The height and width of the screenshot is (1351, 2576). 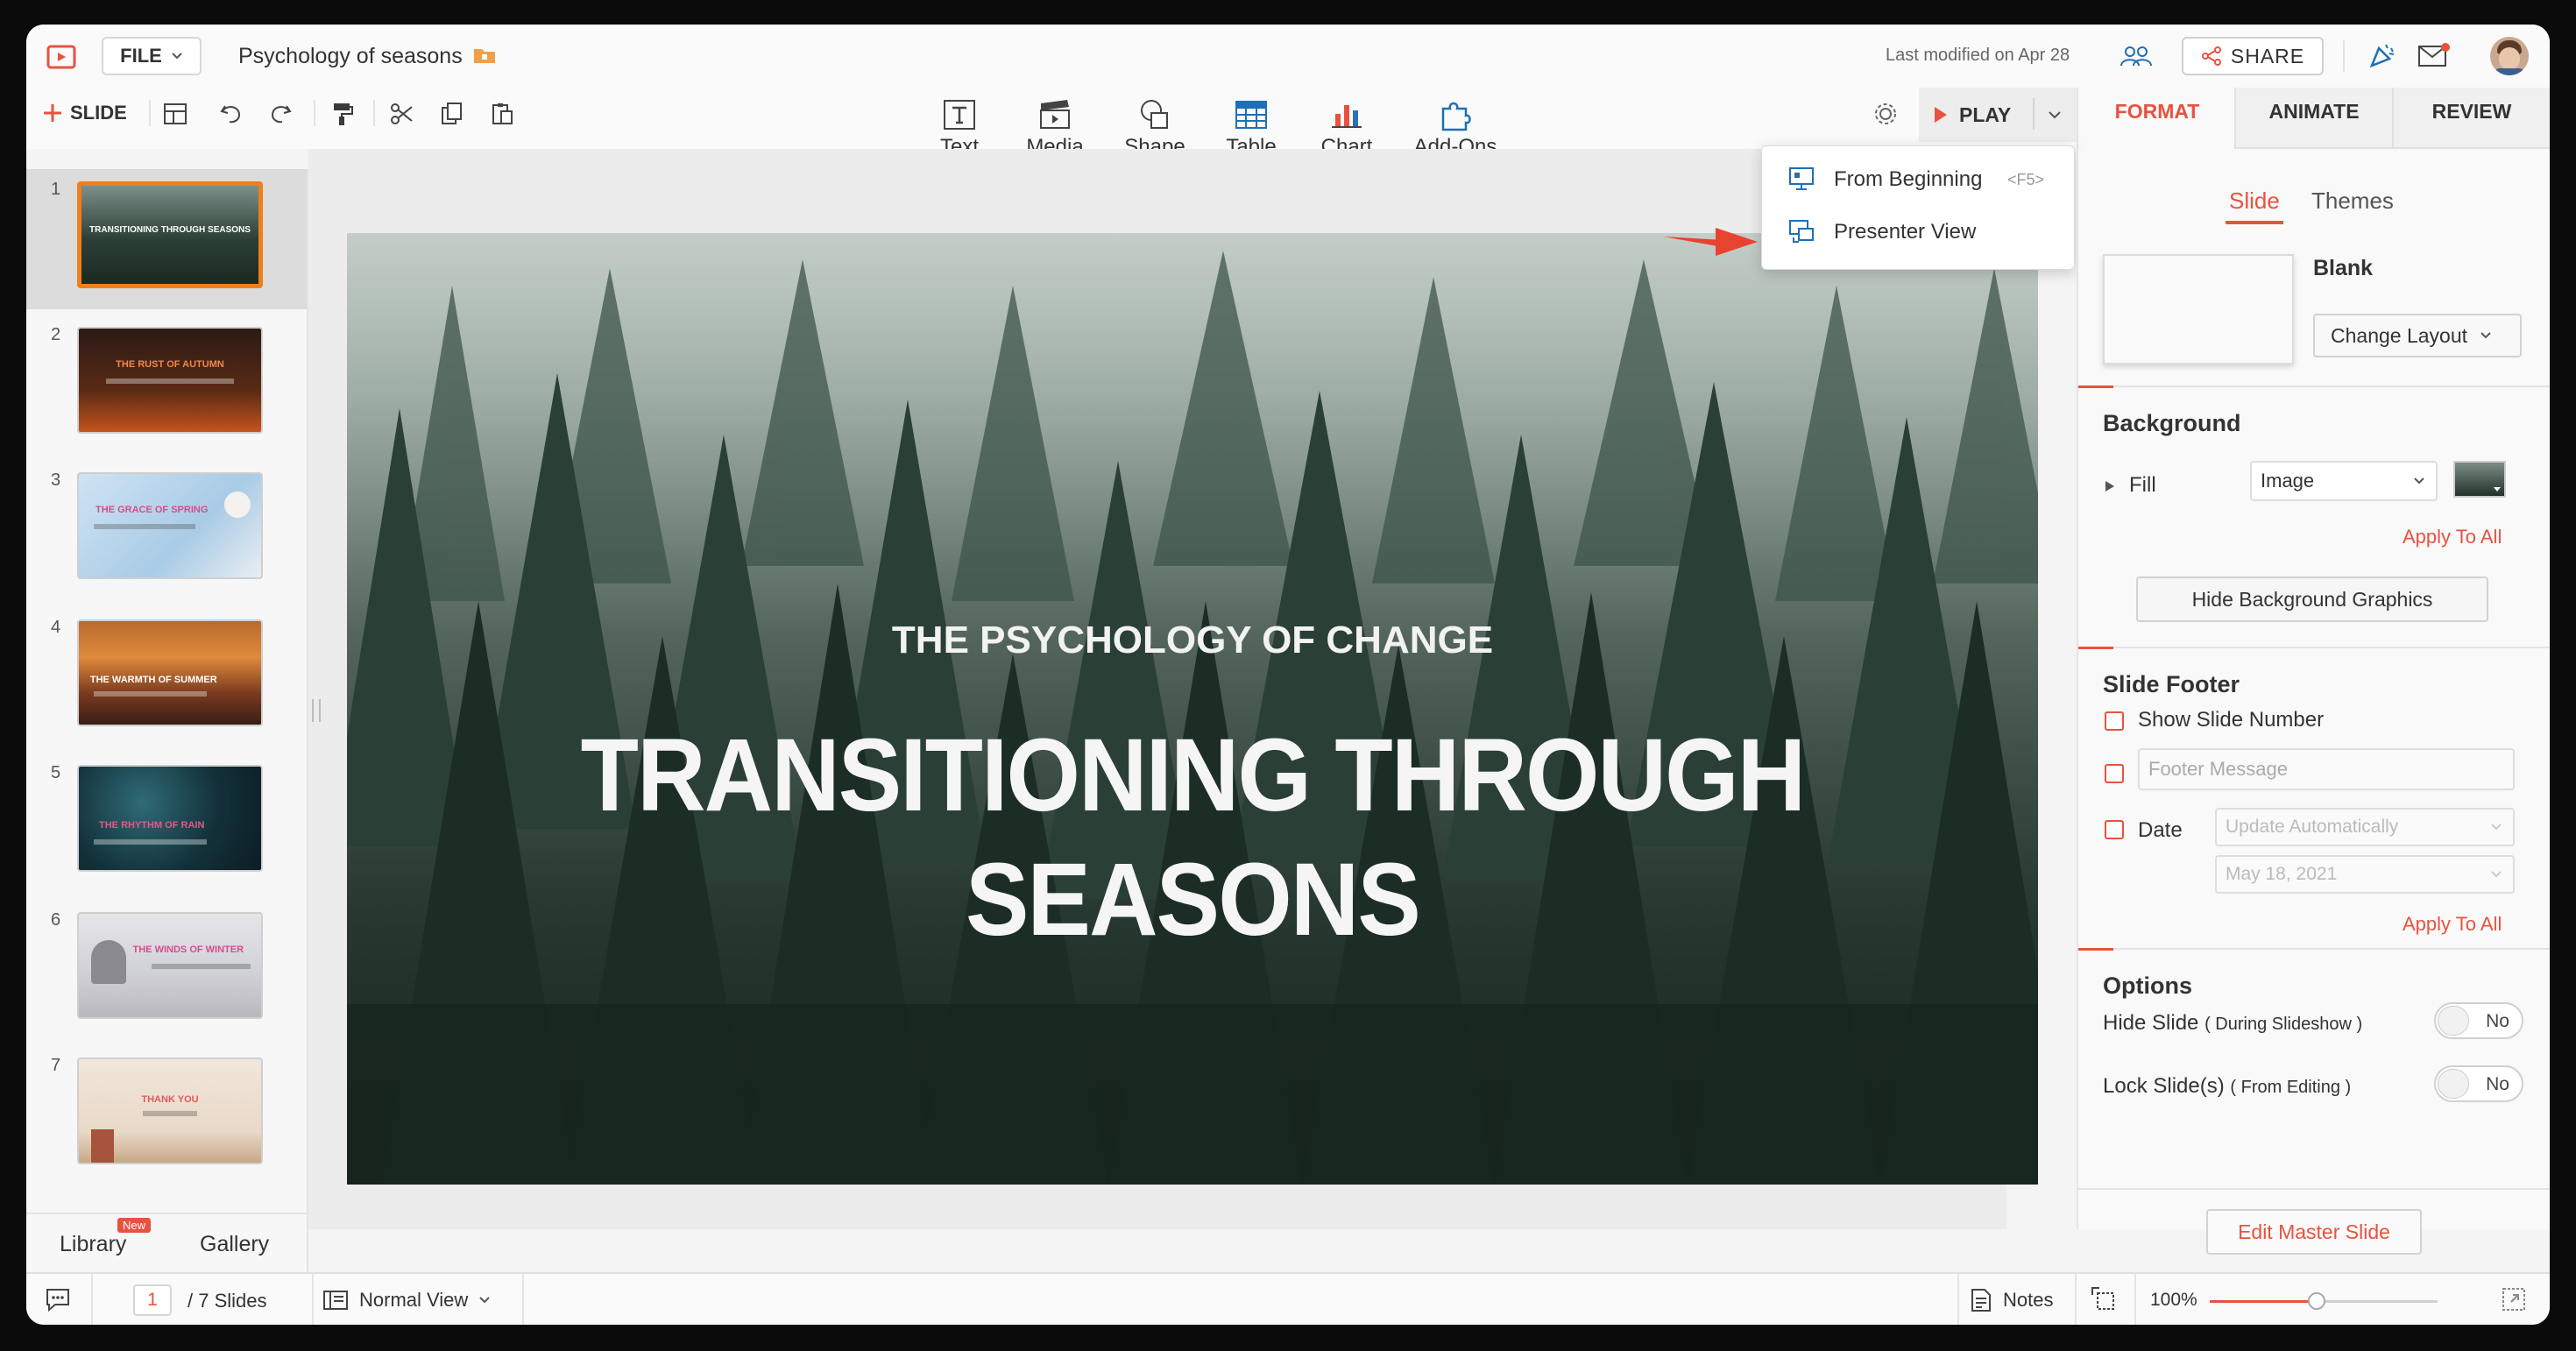 I want to click on menu-item-from-beginning: From Beginning <F5>, so click(x=1918, y=177).